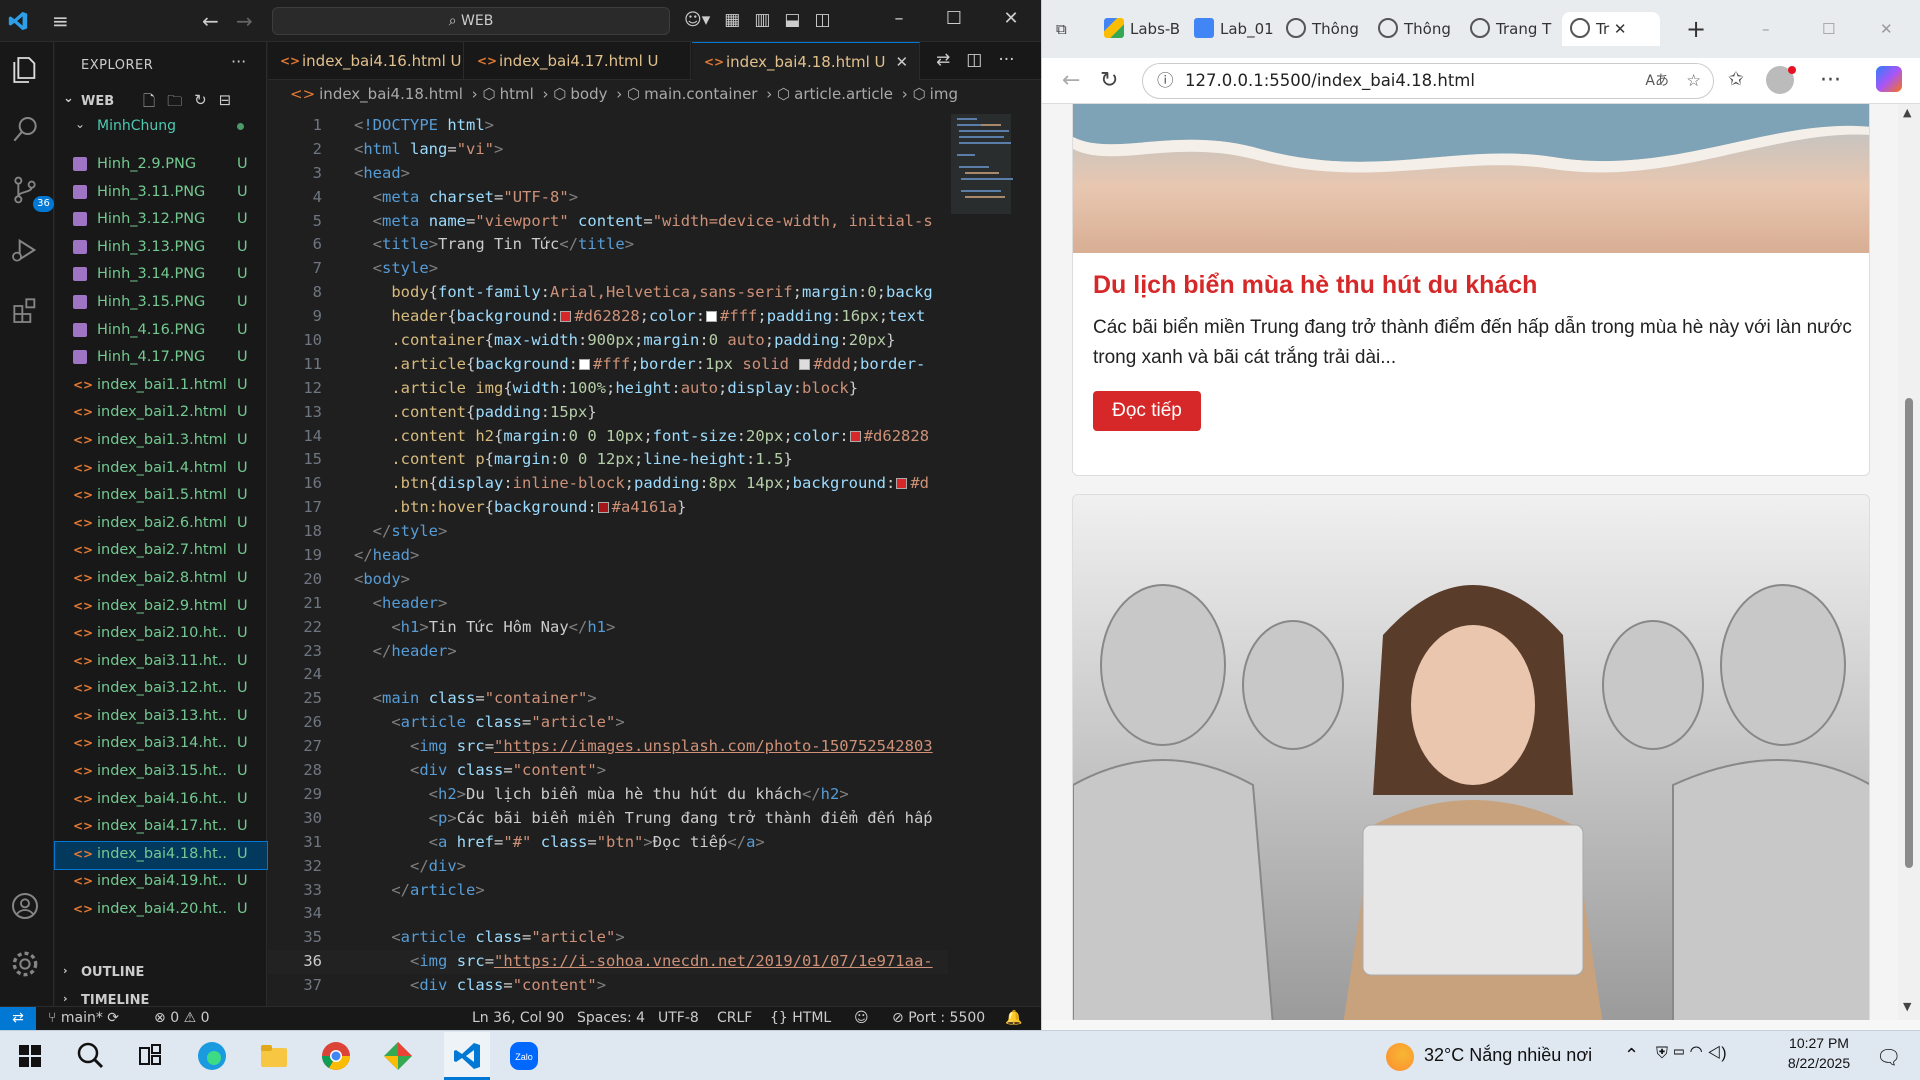  I want to click on copilot-icon: ☺▾, so click(697, 21).